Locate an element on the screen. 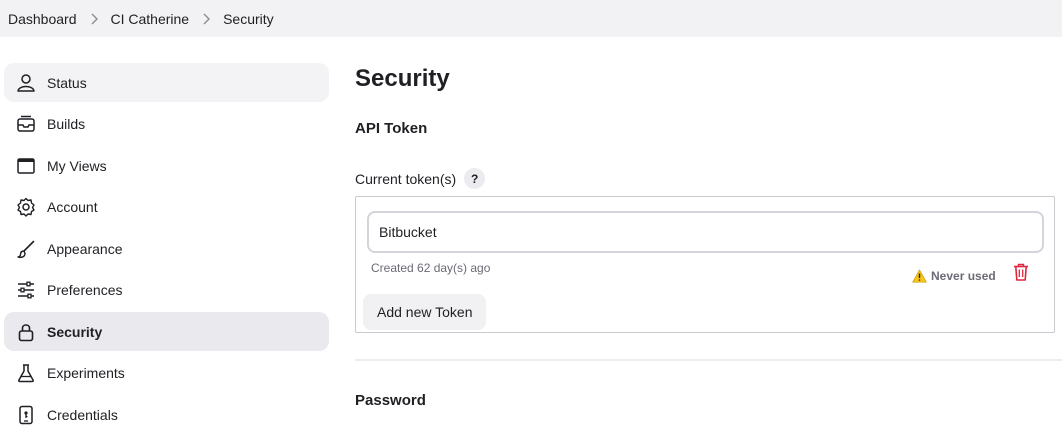  phone-key-icon is located at coordinates (26, 415).